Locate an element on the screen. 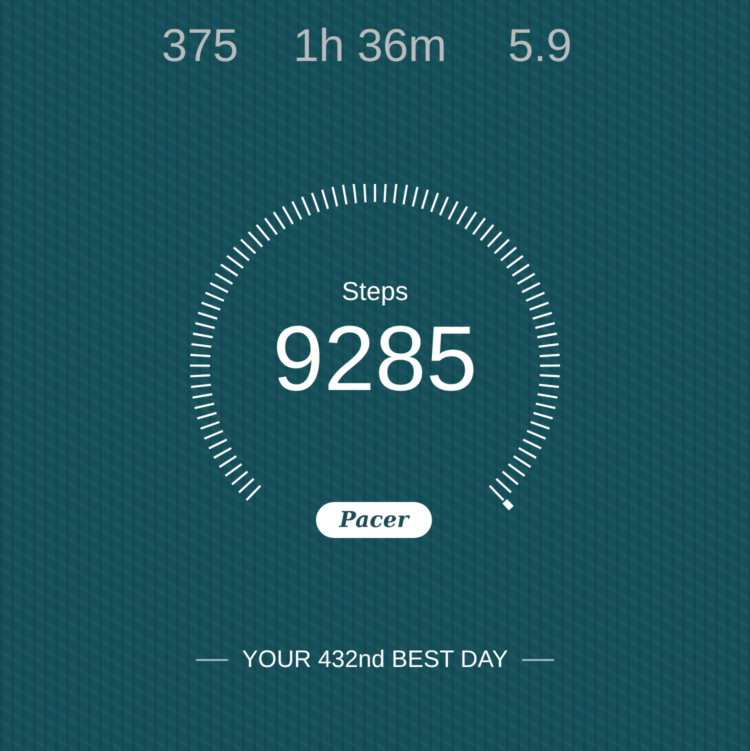 Image resolution: width=750 pixels, height=751 pixels. brand-badge: Pacer is located at coordinates (374, 520).